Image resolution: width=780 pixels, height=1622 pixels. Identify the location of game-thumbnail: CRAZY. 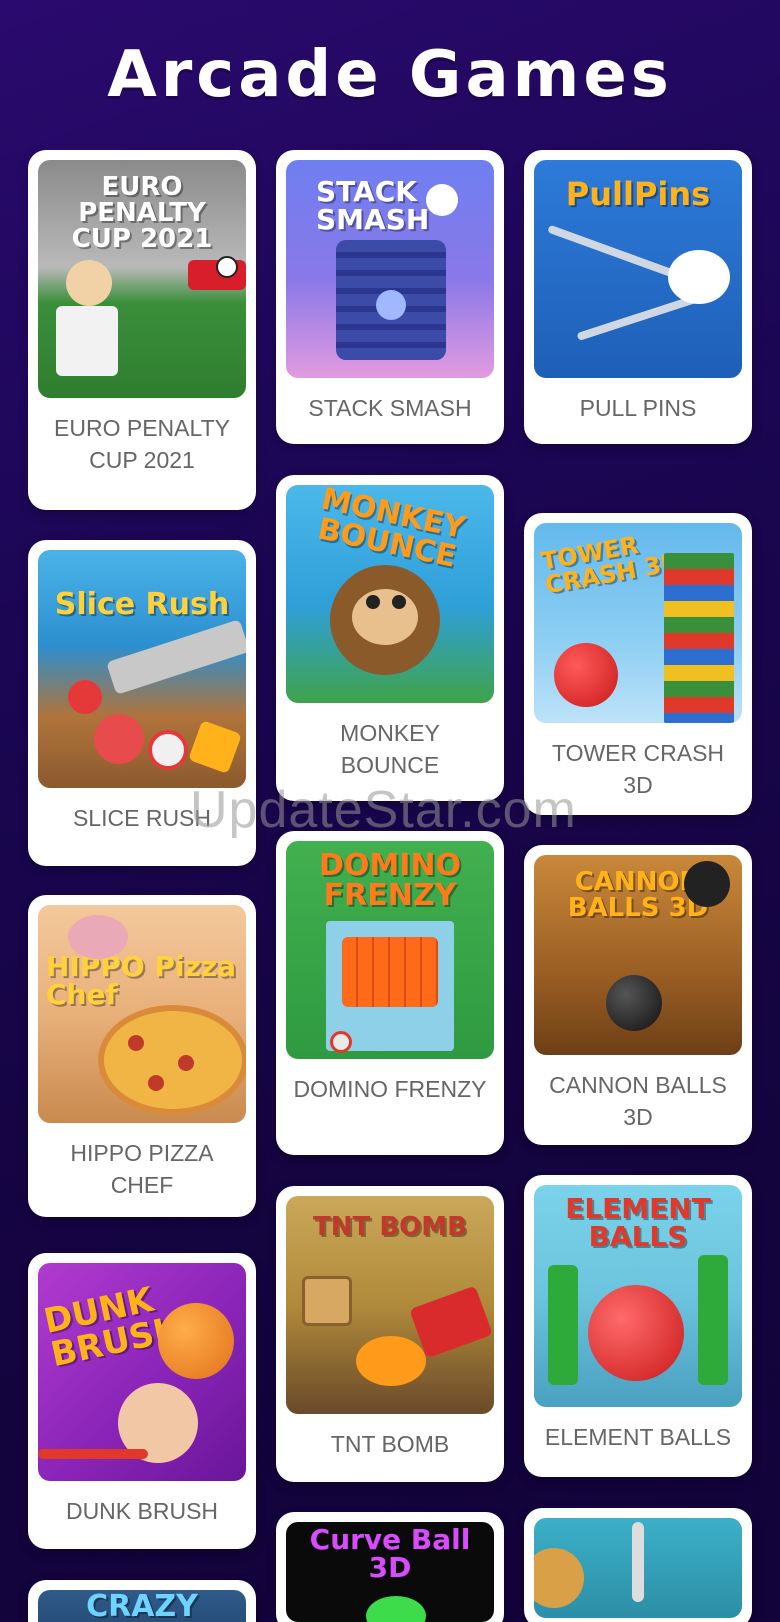
(142, 1606).